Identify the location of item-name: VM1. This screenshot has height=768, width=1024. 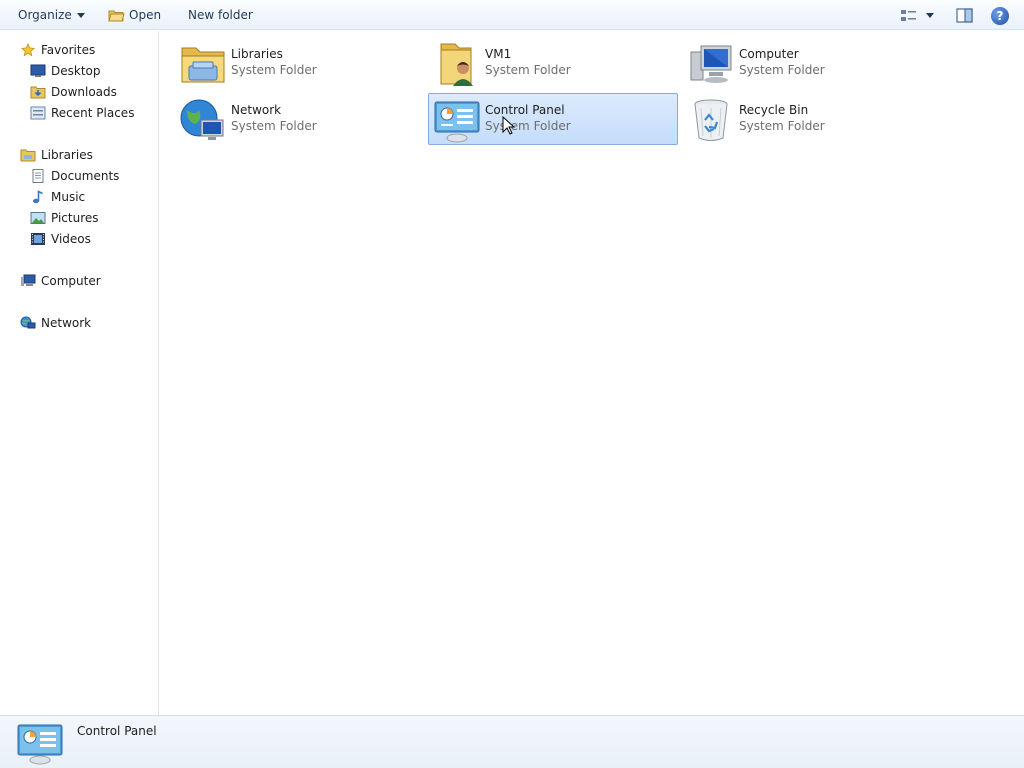
(498, 54).